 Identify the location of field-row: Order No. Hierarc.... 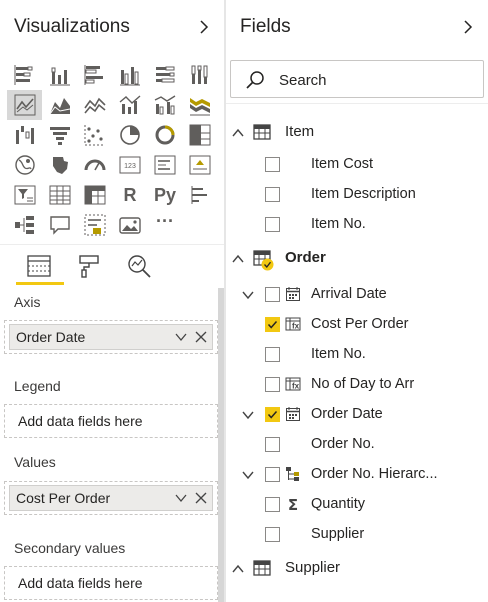
(357, 474).